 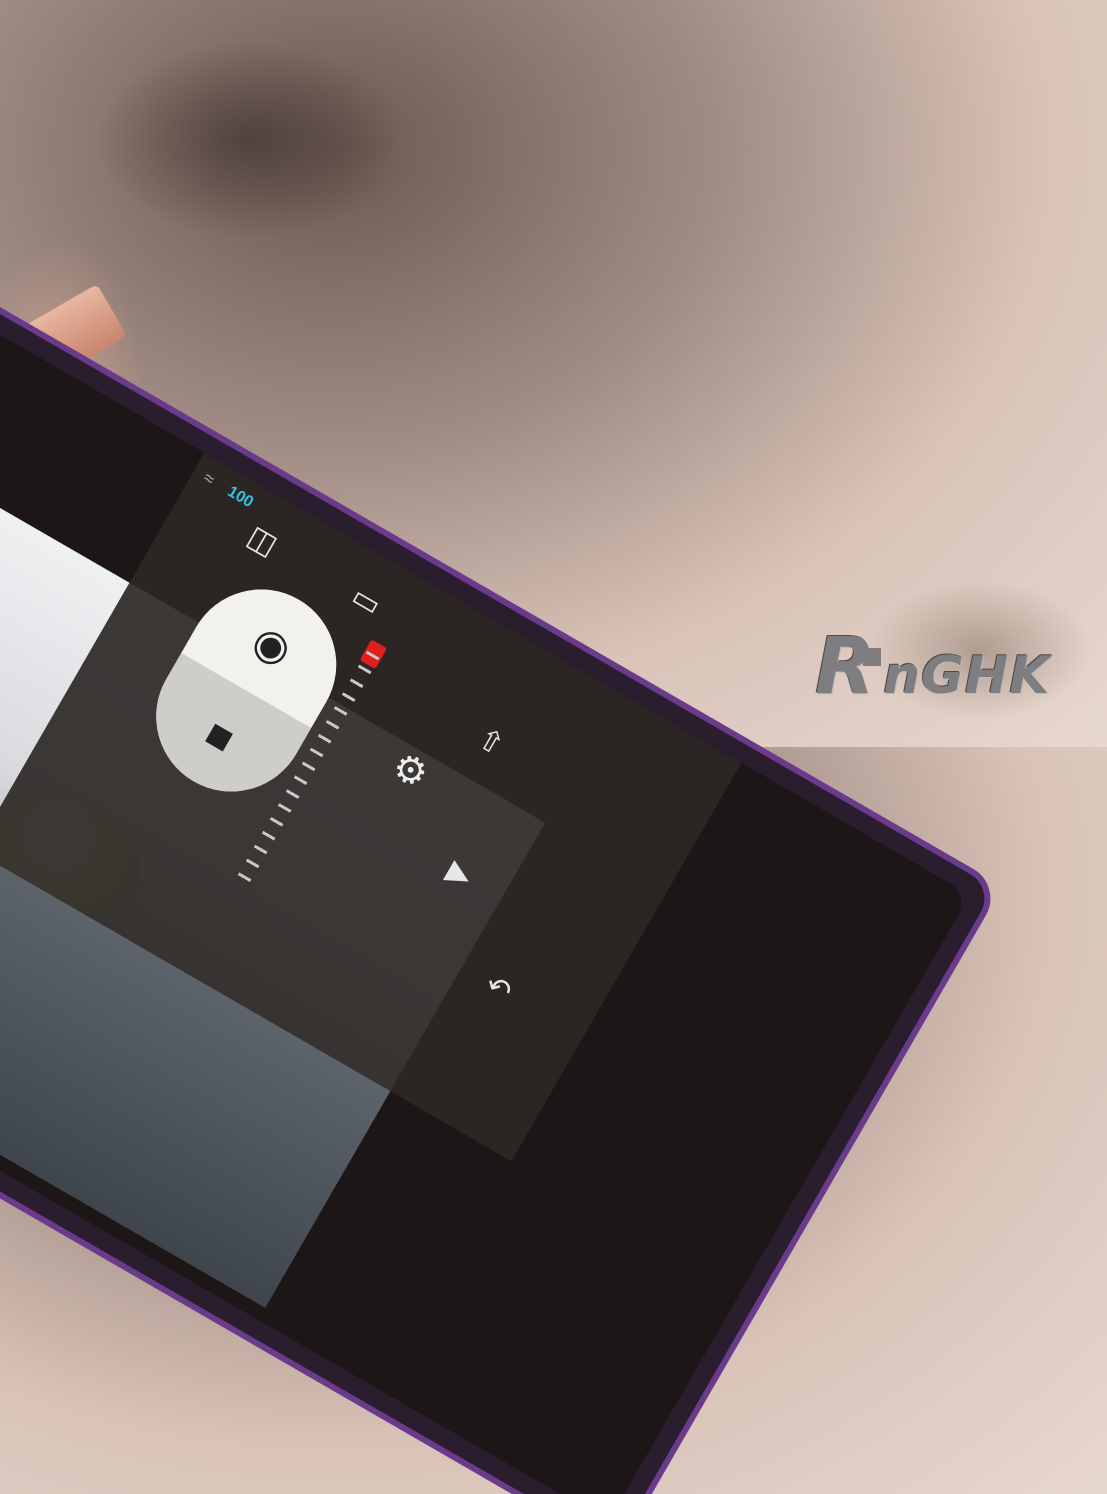 What do you see at coordinates (220, 735) in the screenshot?
I see `video-camera-icon: ■` at bounding box center [220, 735].